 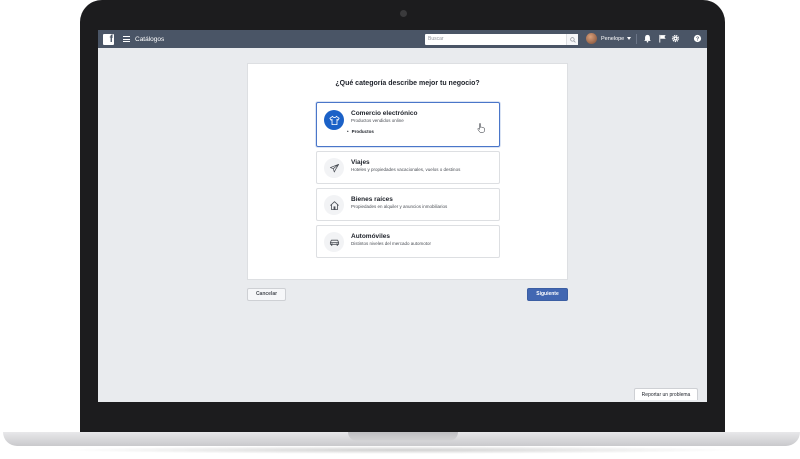 I want to click on option-description: Distintos niveles del mercado automotor, so click(x=391, y=243).